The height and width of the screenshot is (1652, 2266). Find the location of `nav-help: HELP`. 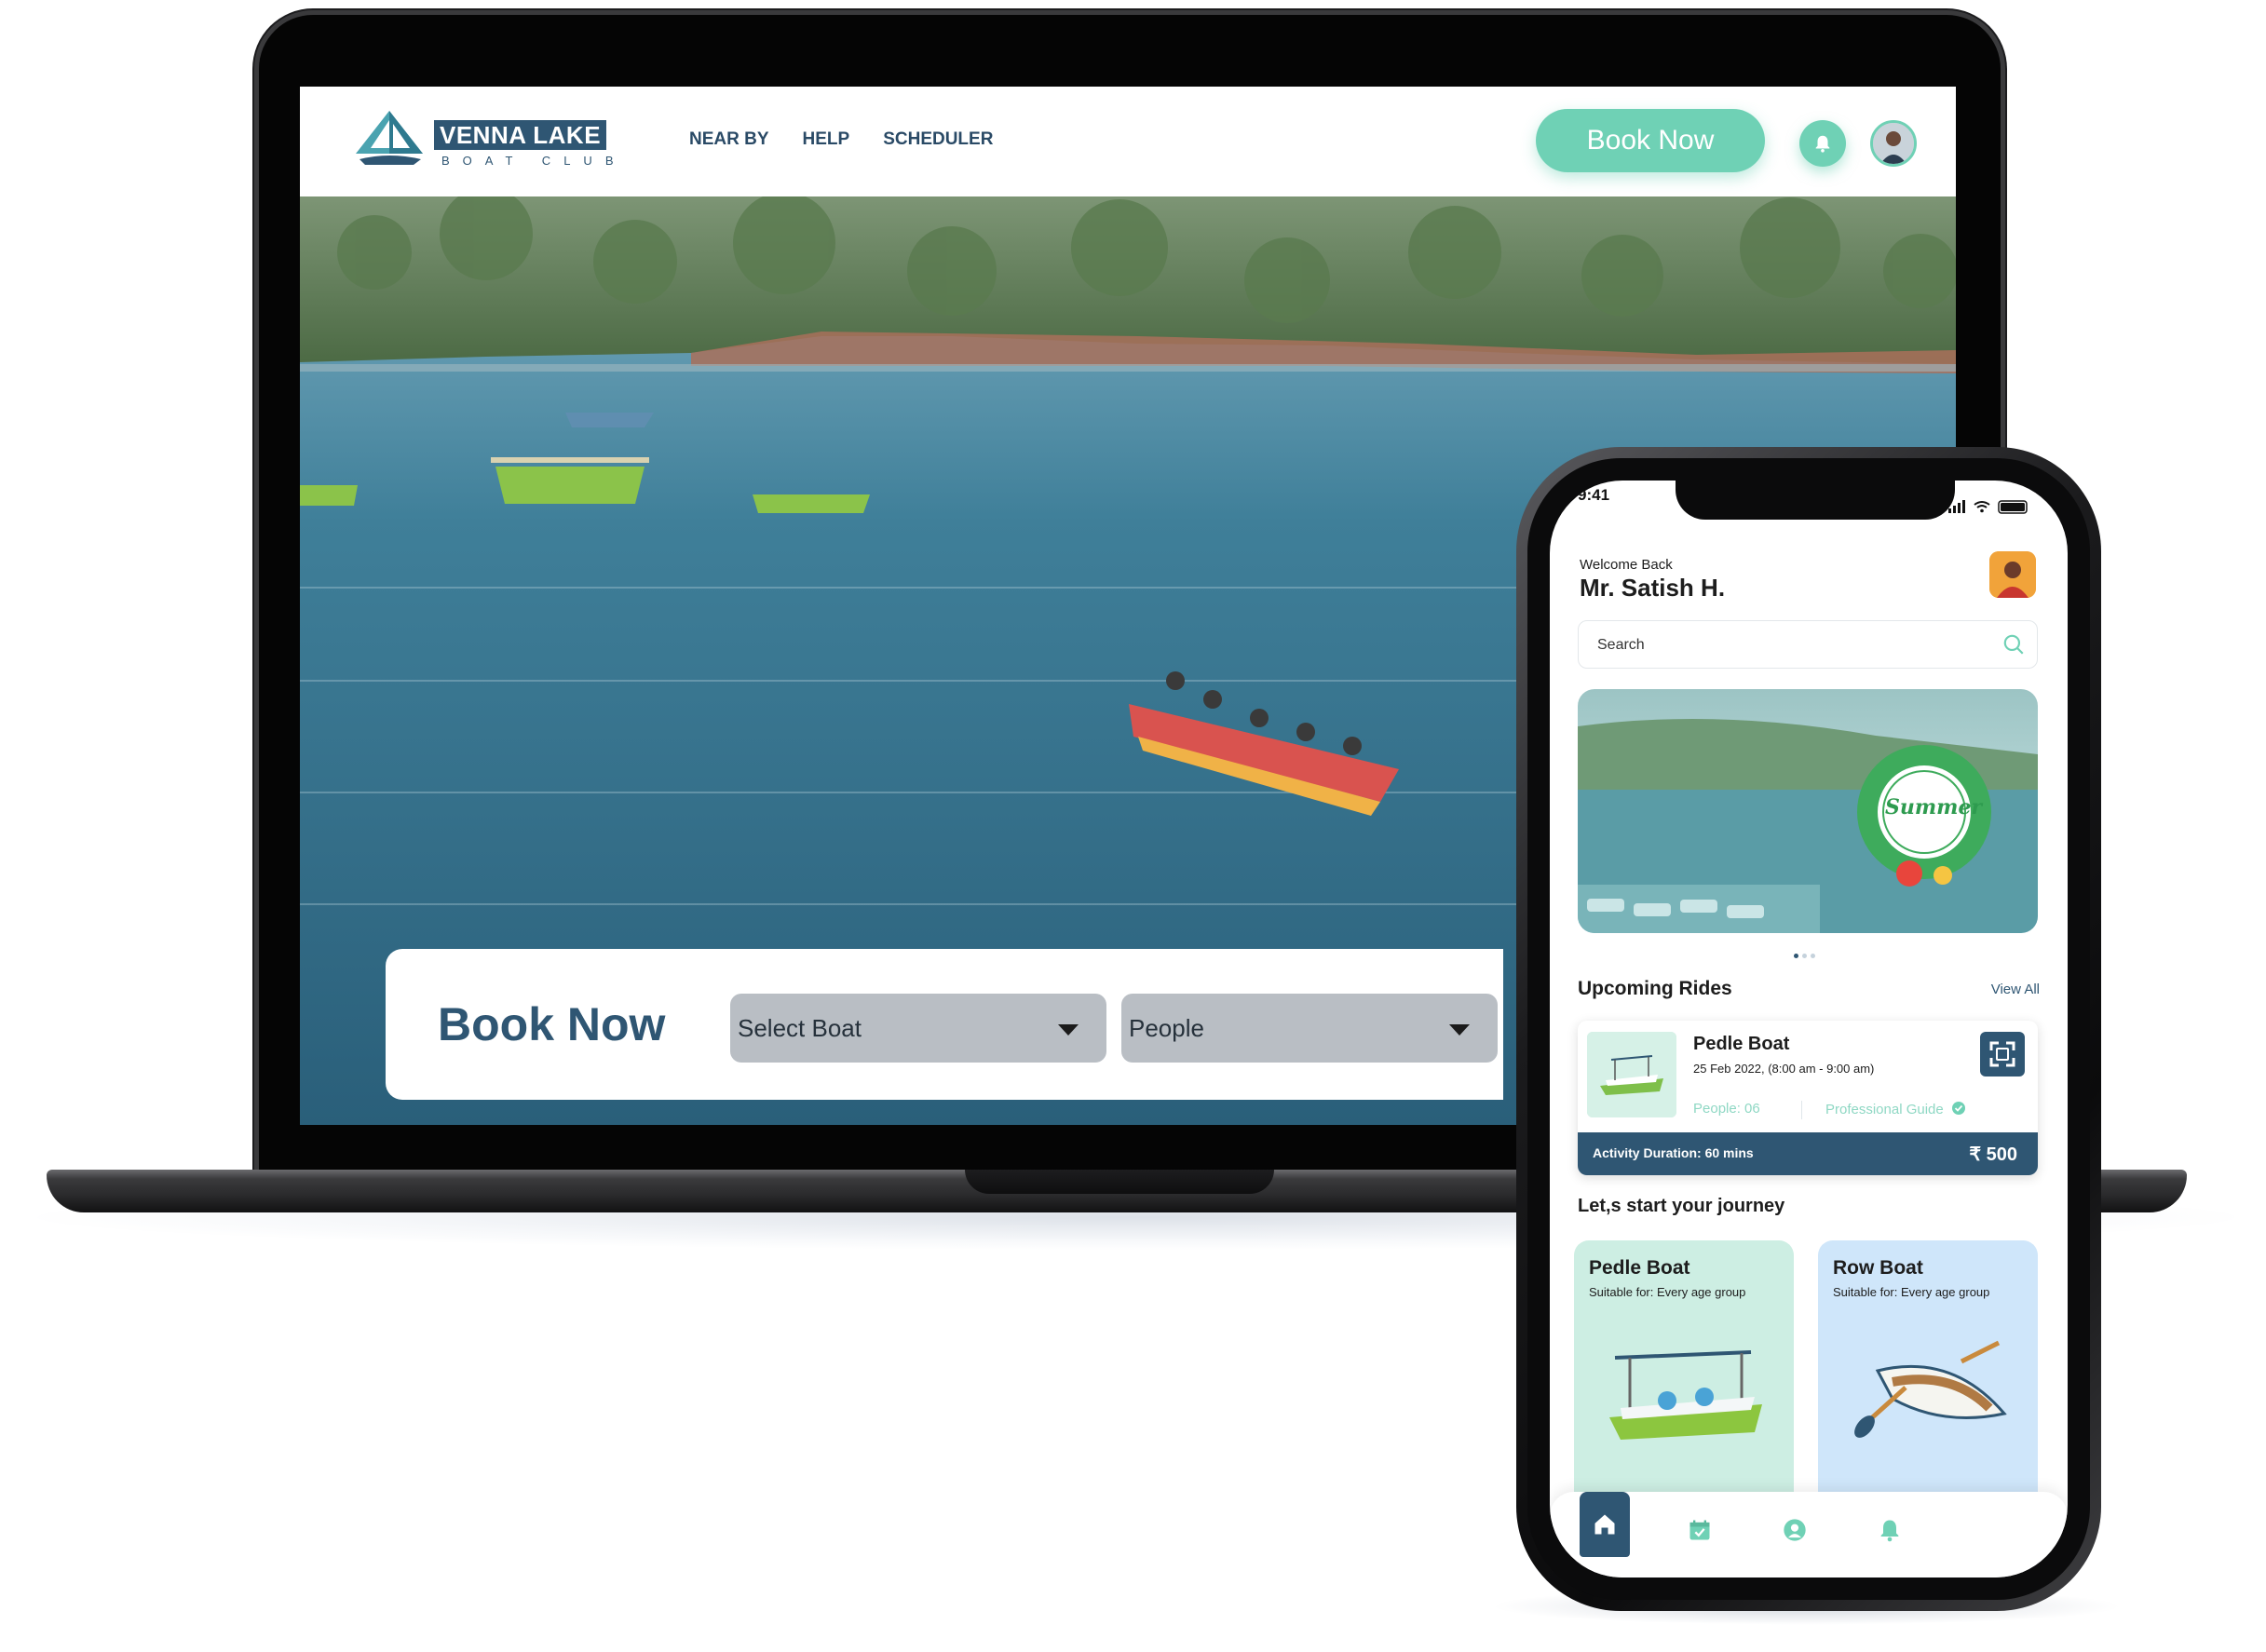

nav-help: HELP is located at coordinates (826, 139).